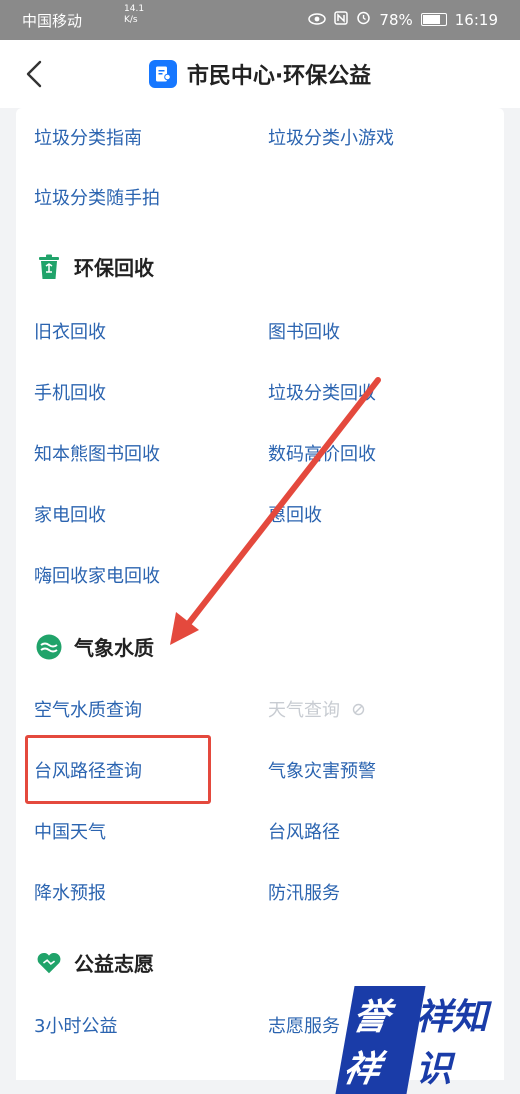 The image size is (520, 1094). I want to click on network-speed: 14.1 K/s, so click(134, 15).